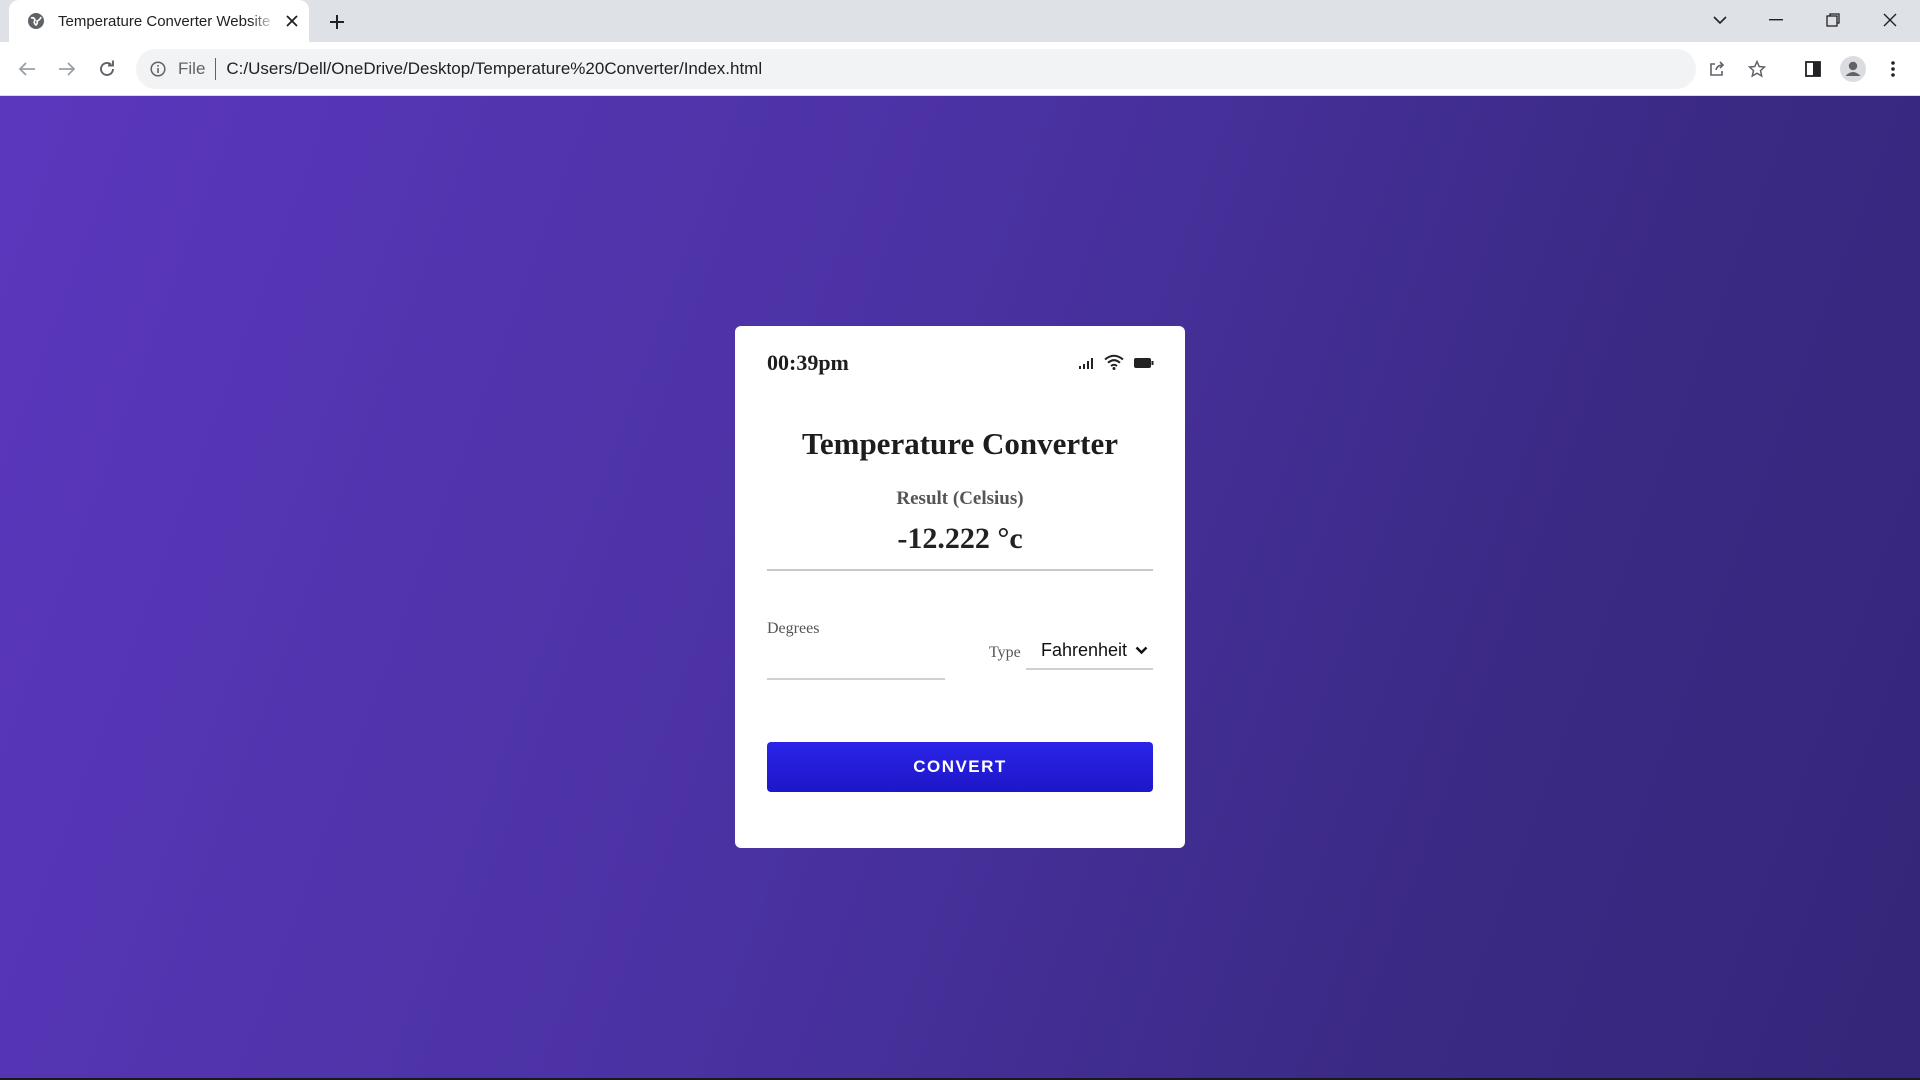  What do you see at coordinates (67, 69) in the screenshot?
I see `forward-icon` at bounding box center [67, 69].